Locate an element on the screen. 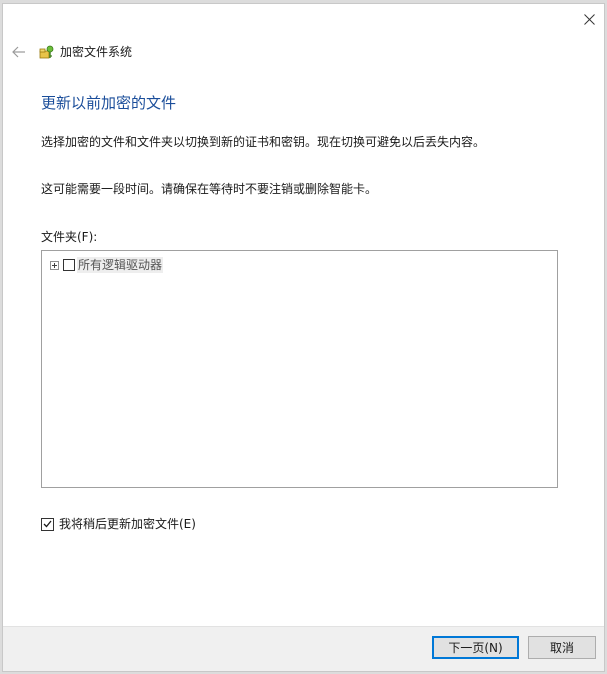 This screenshot has width=607, height=674. tree-item-all-drives: 所有逻辑驱动器 is located at coordinates (107, 265).